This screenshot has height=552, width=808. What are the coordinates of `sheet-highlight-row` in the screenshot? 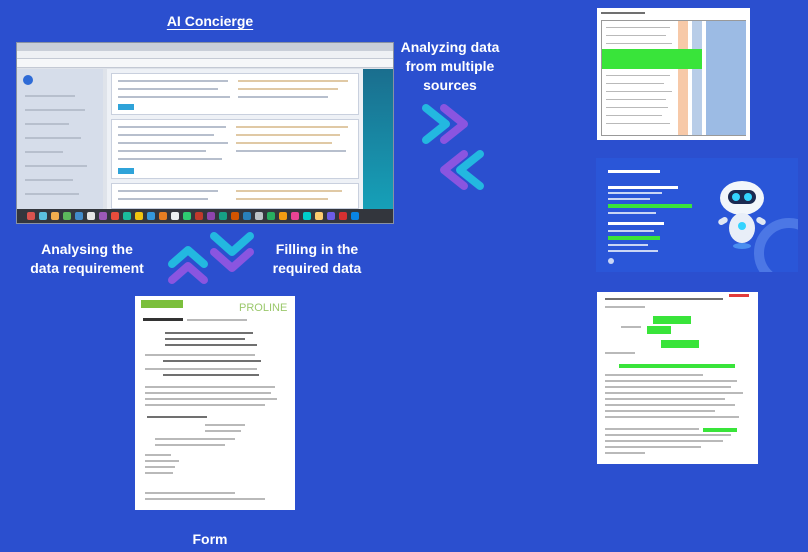 It's located at (652, 59).